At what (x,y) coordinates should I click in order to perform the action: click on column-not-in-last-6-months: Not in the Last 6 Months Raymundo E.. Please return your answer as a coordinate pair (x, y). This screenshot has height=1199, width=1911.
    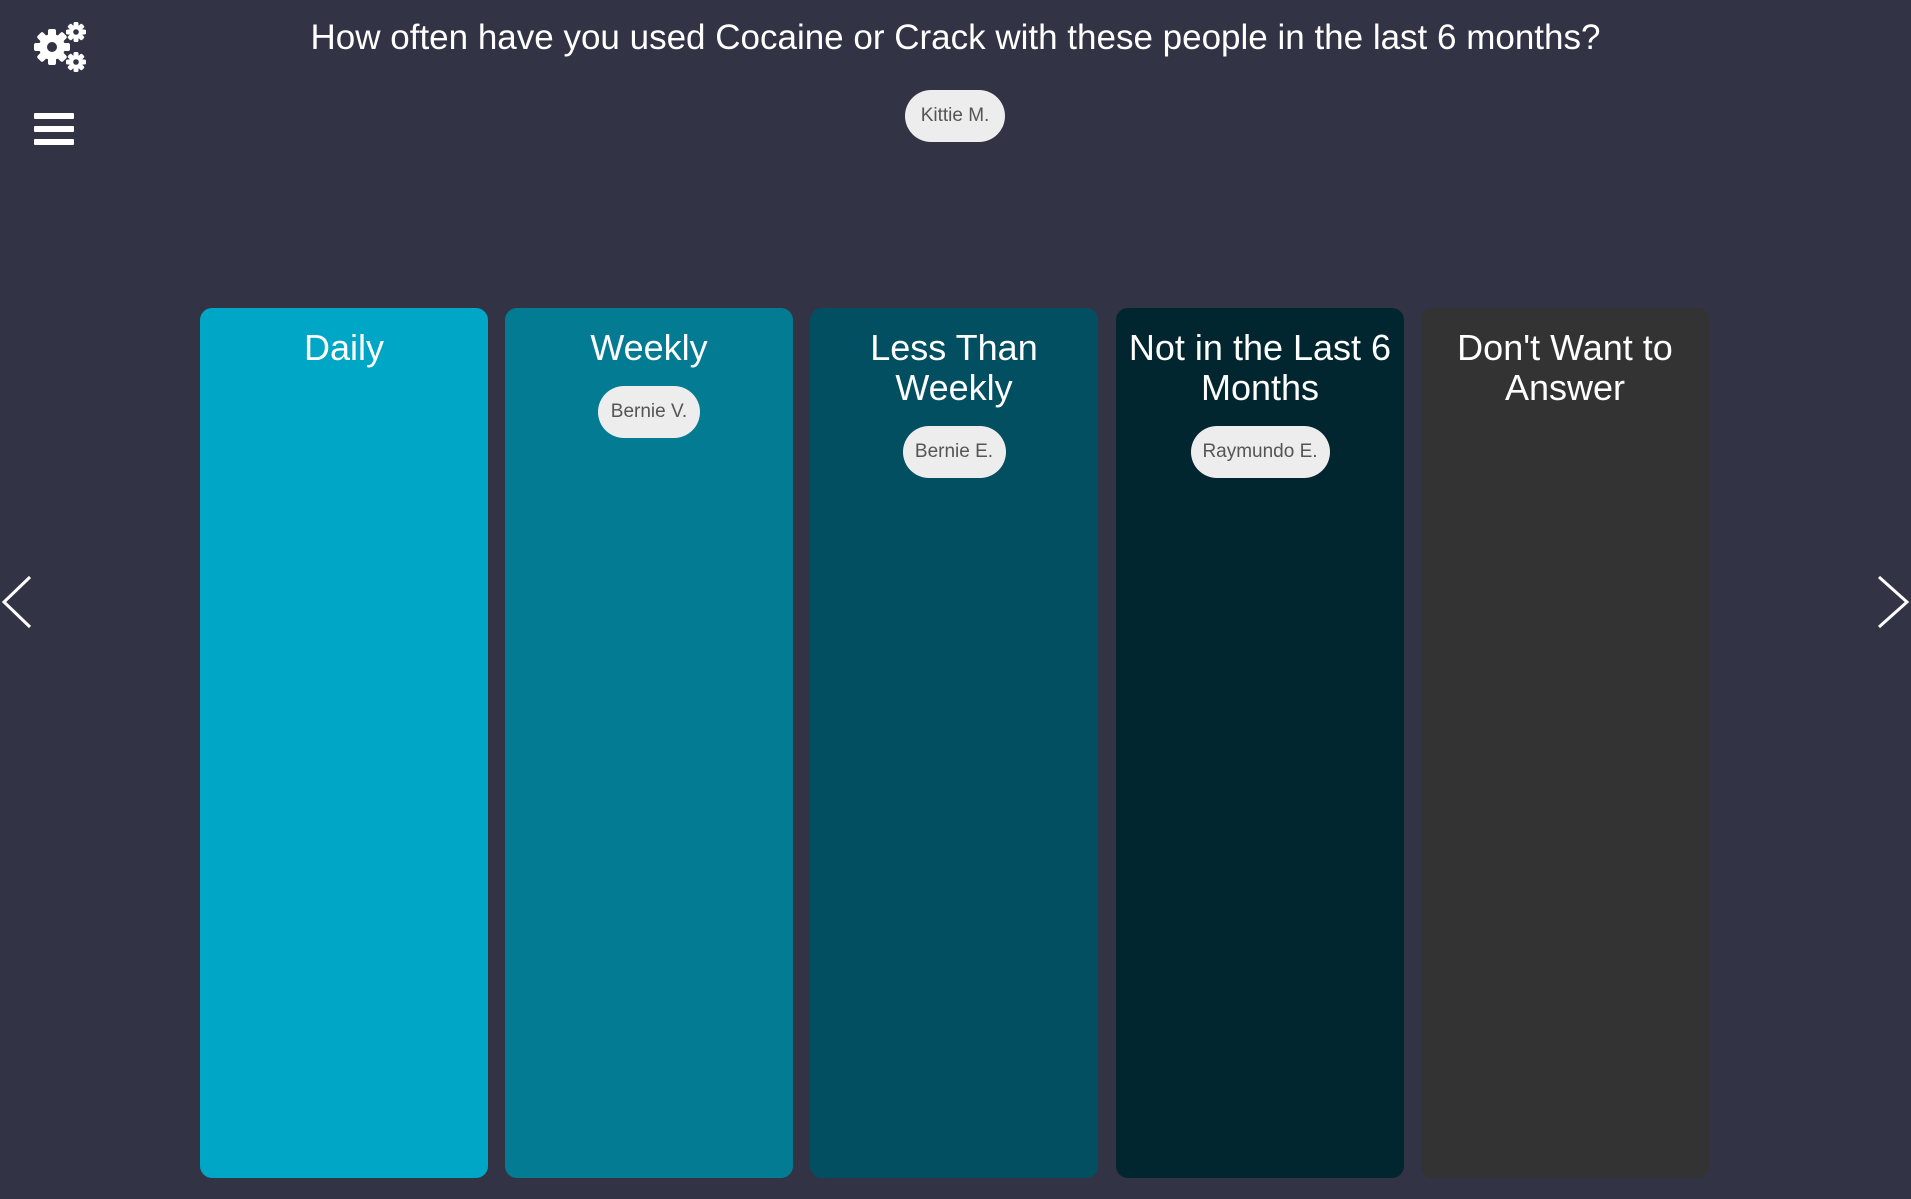
    Looking at the image, I should click on (1260, 743).